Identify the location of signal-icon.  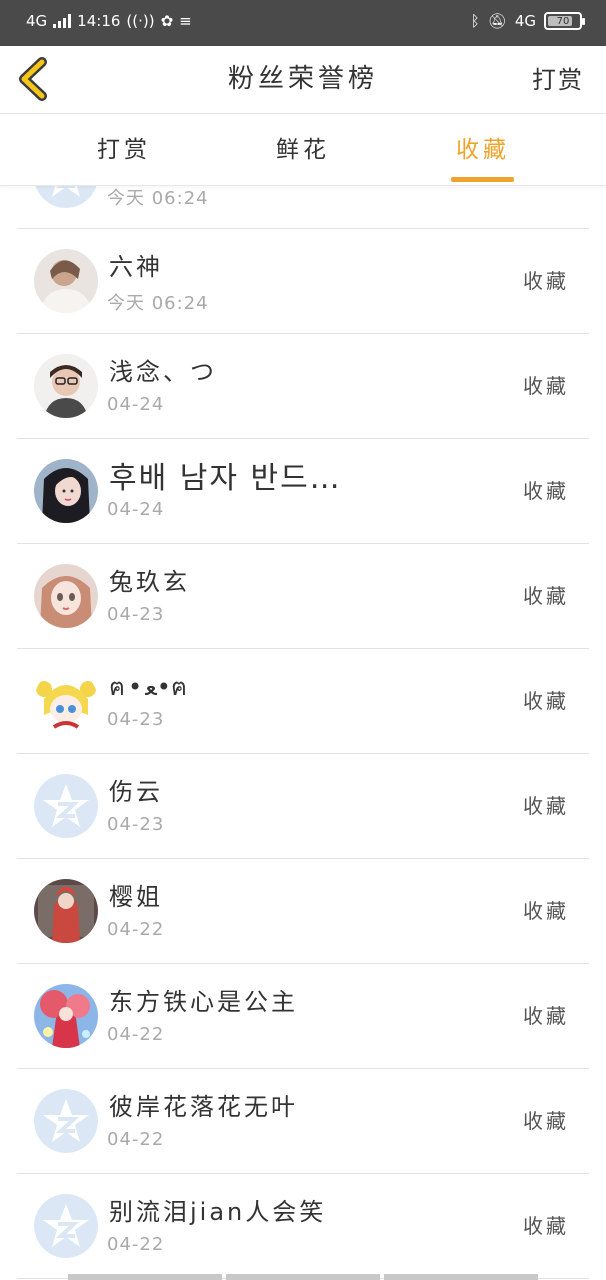
(62, 21).